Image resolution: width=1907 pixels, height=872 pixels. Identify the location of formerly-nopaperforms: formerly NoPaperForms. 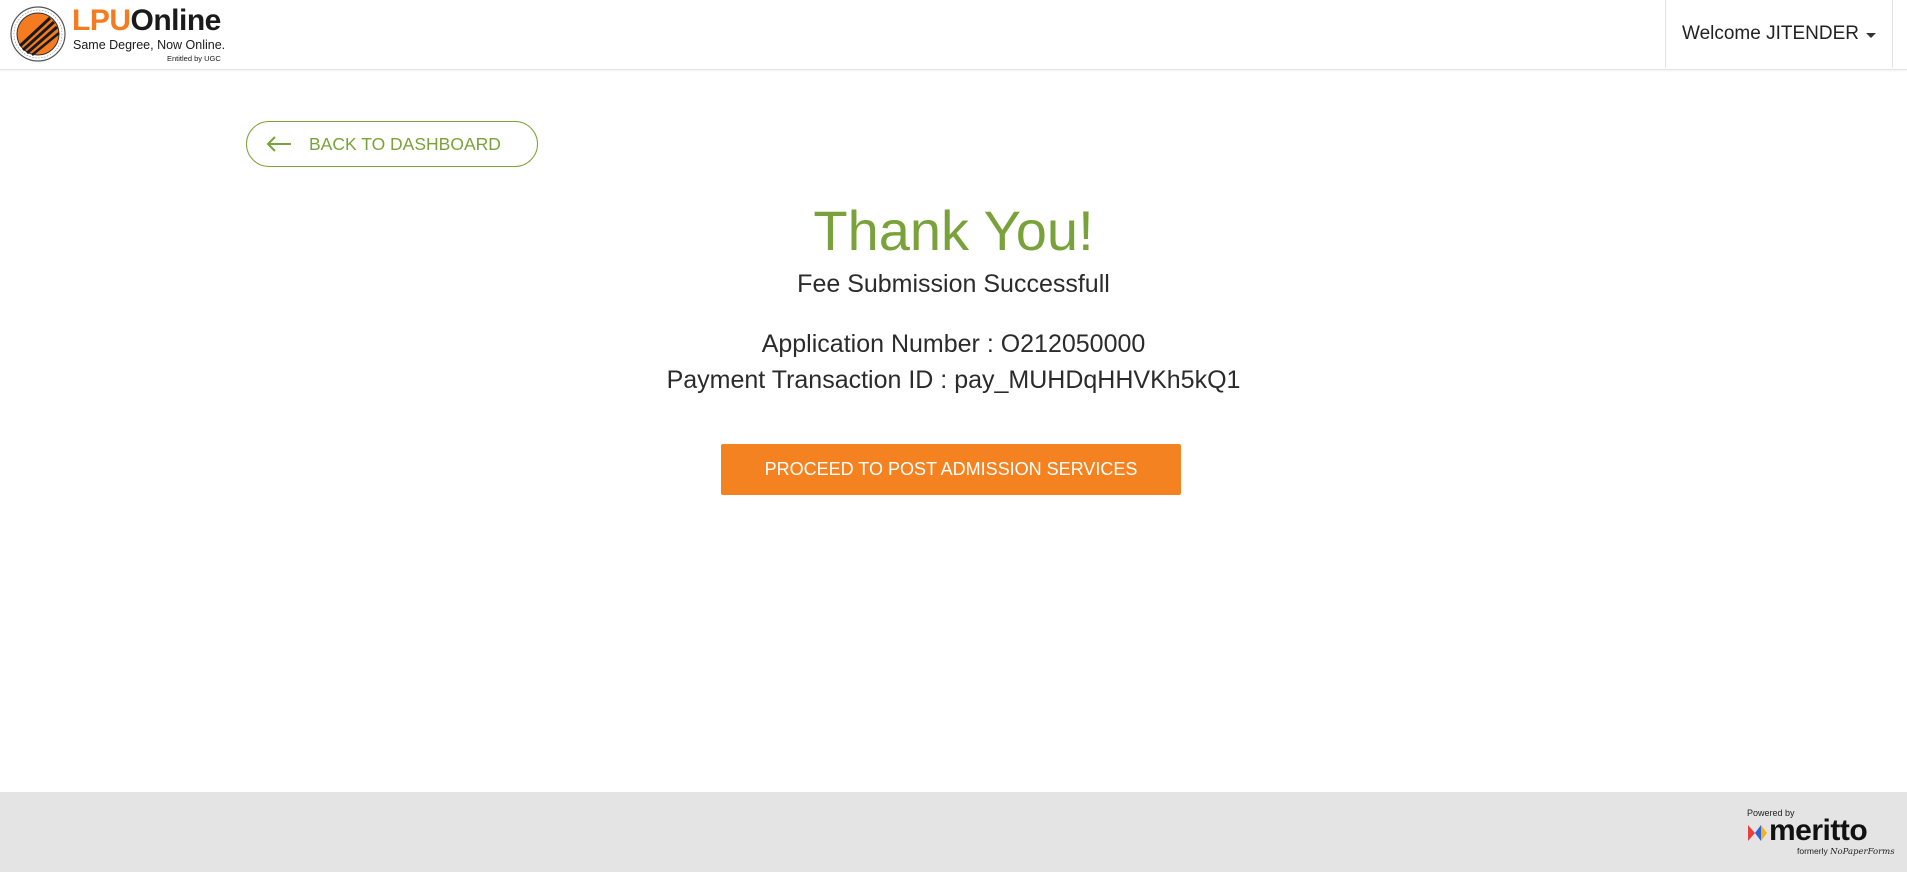
(1846, 851).